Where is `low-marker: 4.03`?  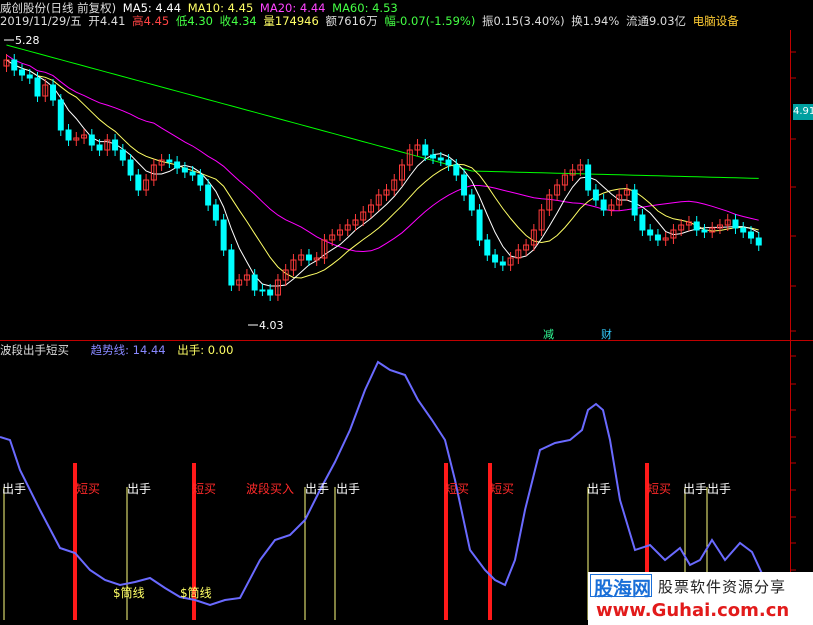 low-marker: 4.03 is located at coordinates (266, 325).